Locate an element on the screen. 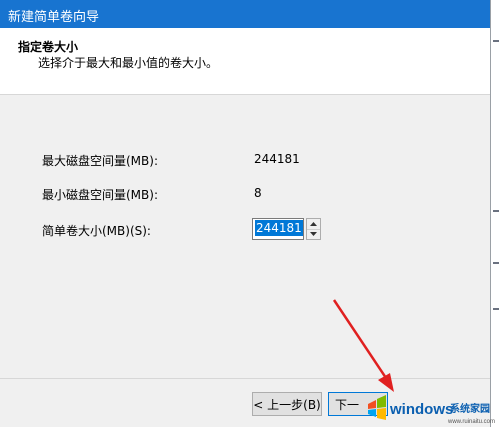 Image resolution: width=500 pixels, height=431 pixels. windows-logo-icon is located at coordinates (377, 407).